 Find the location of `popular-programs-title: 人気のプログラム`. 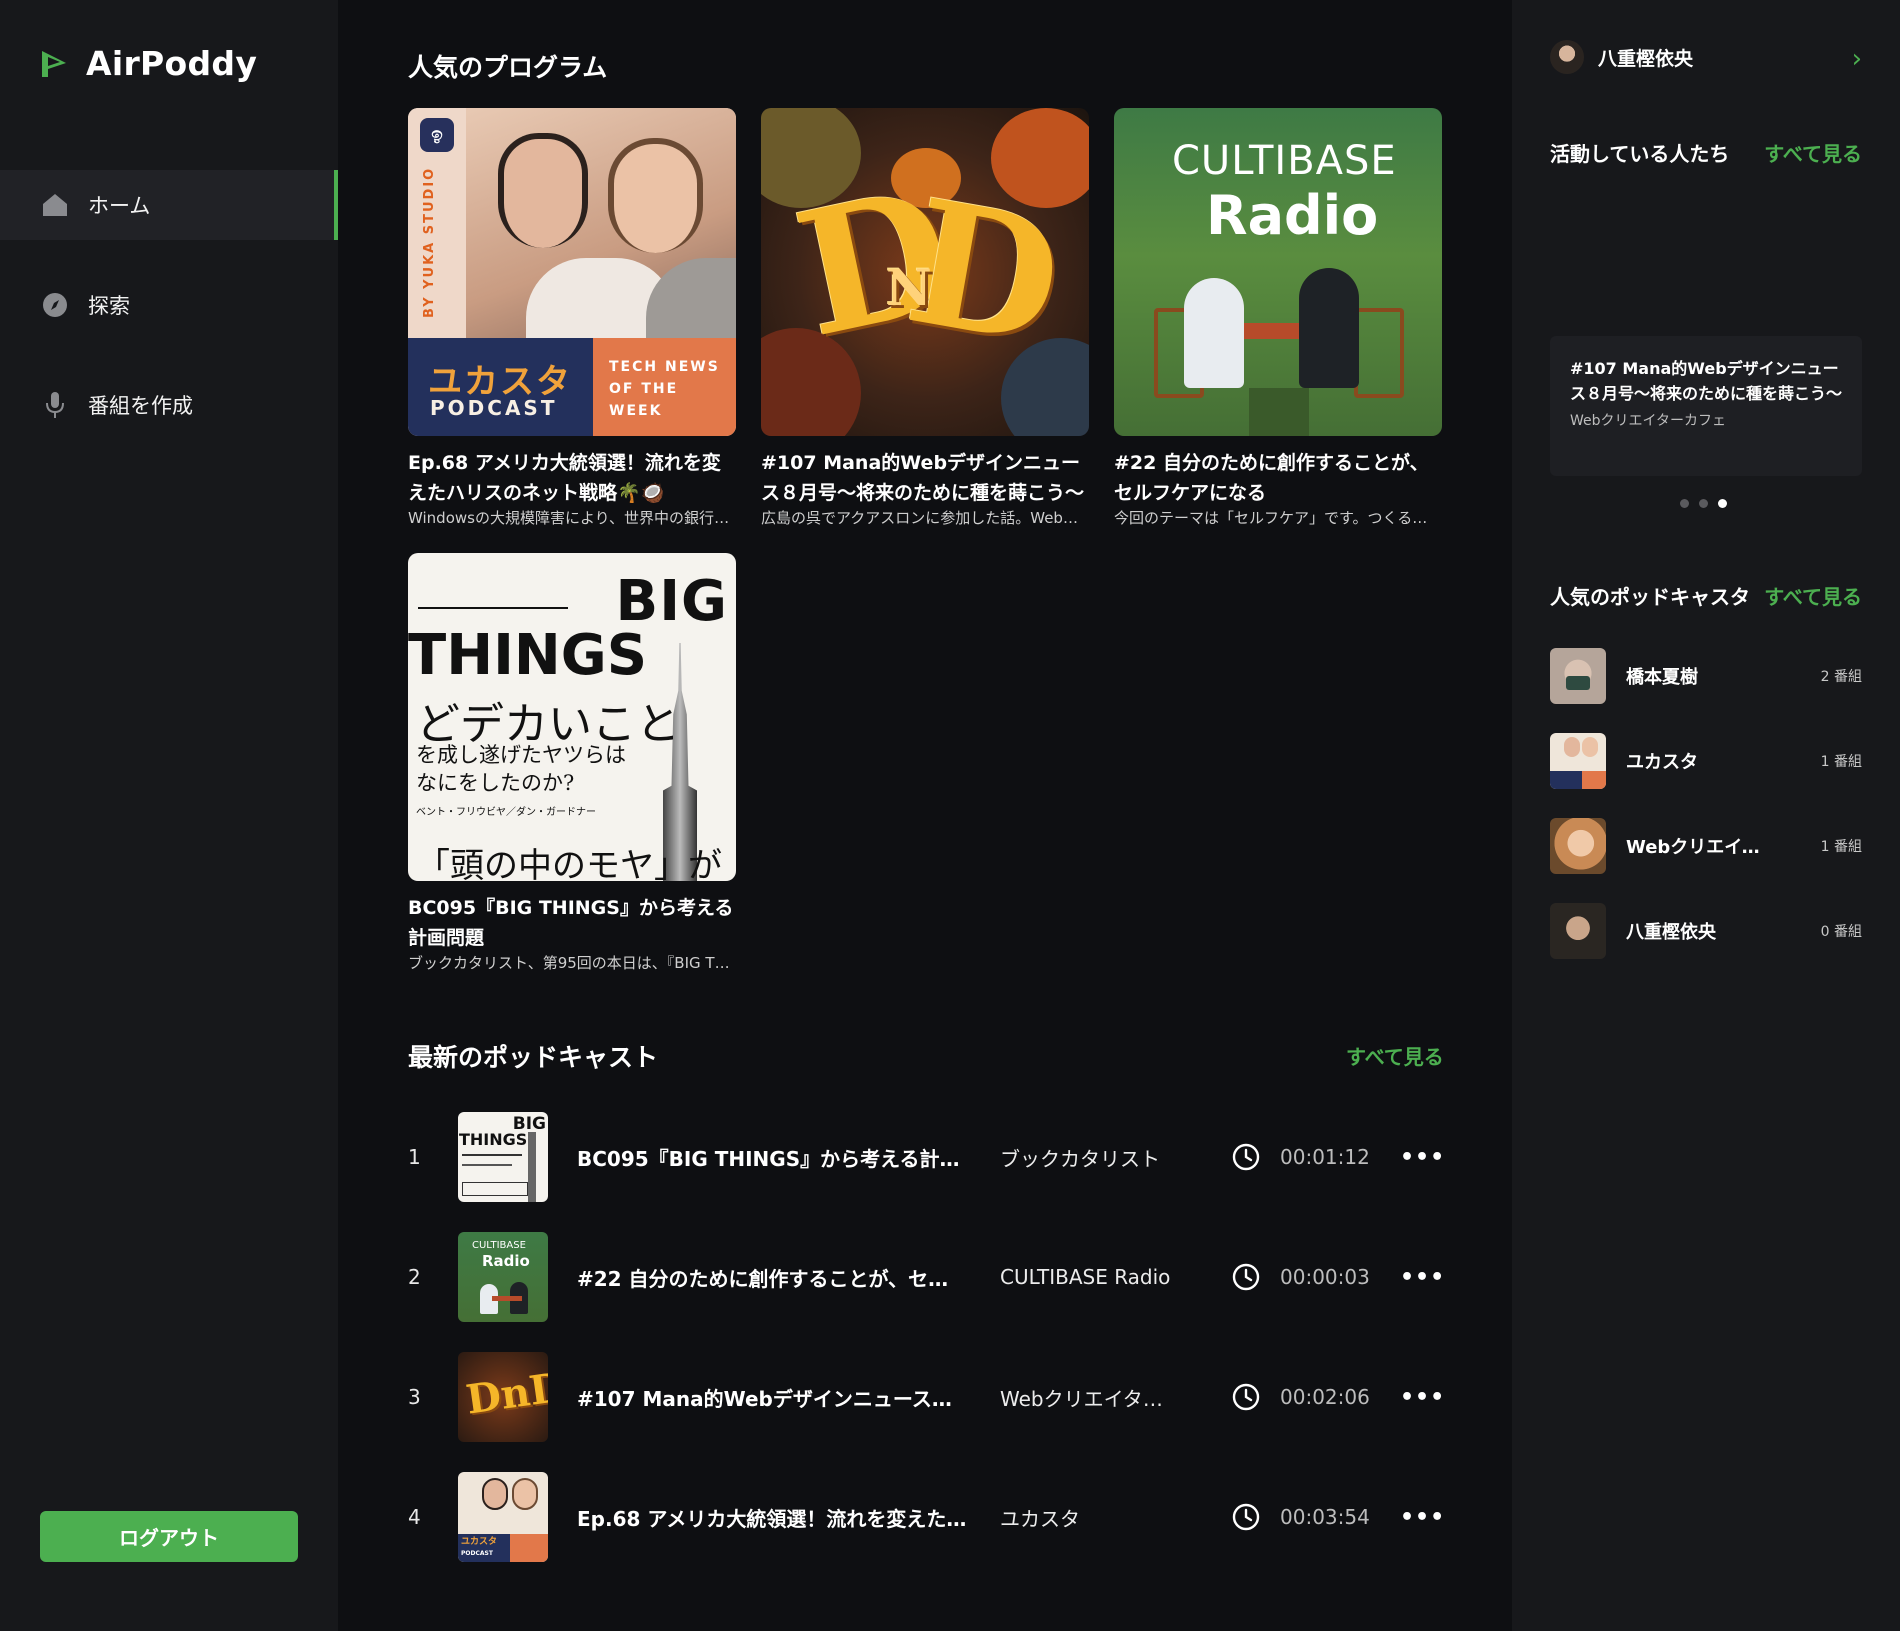

popular-programs-title: 人気のプログラム is located at coordinates (508, 67).